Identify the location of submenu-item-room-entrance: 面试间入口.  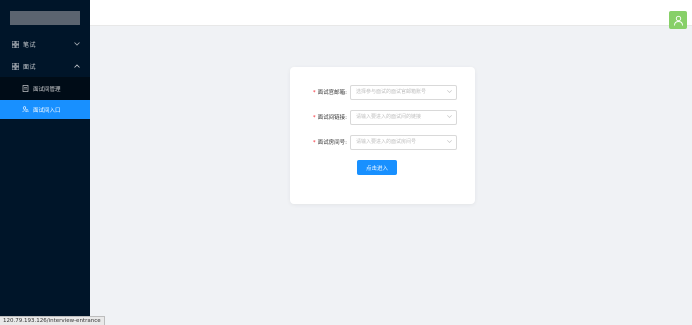
(45, 109).